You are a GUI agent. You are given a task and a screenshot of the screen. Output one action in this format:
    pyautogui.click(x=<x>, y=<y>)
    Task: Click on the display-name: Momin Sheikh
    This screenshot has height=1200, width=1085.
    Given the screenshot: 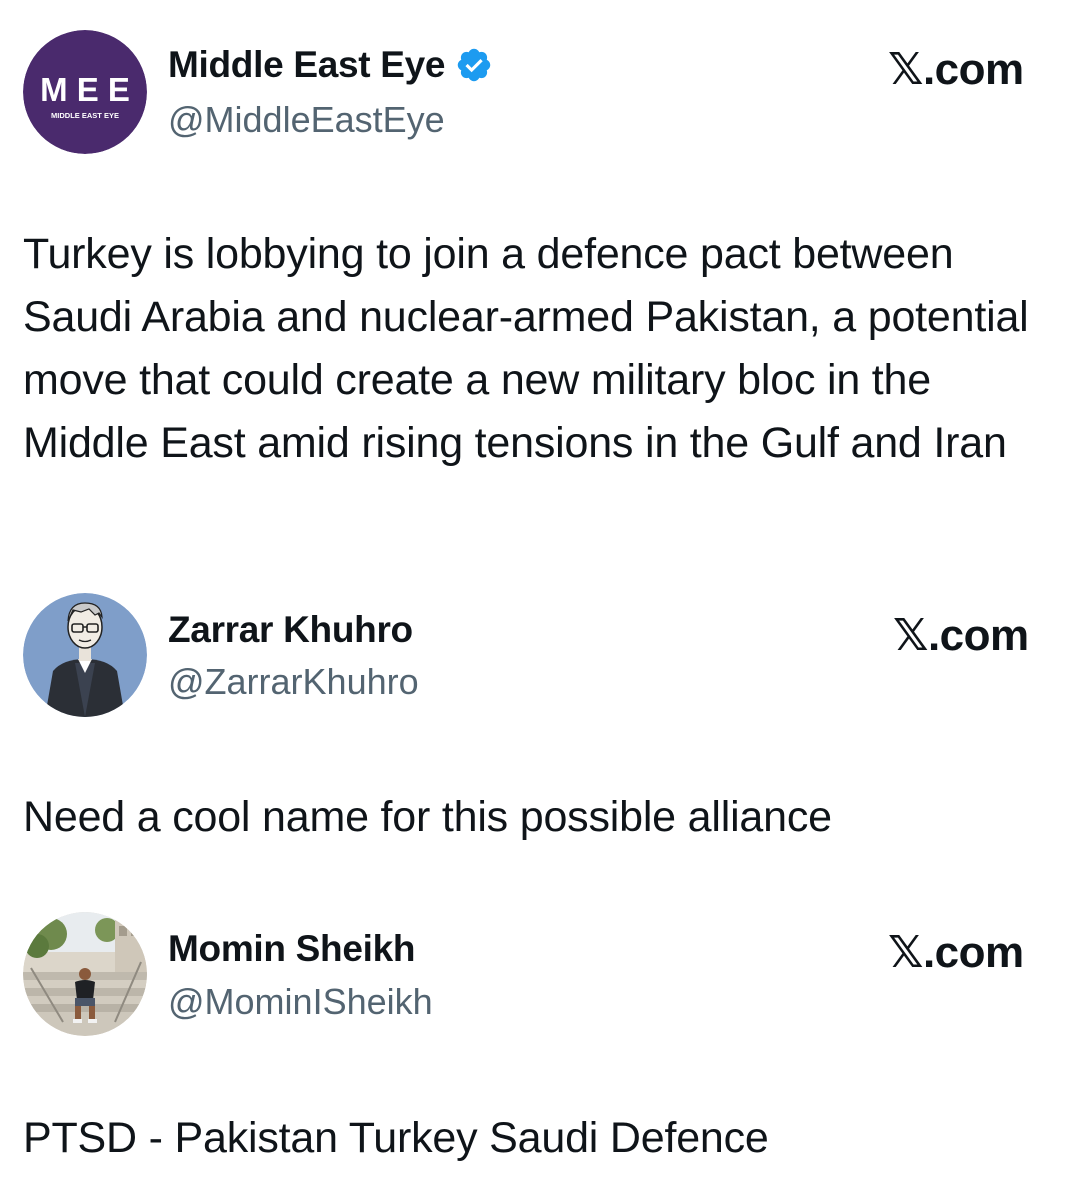 What is the action you would take?
    pyautogui.click(x=292, y=949)
    